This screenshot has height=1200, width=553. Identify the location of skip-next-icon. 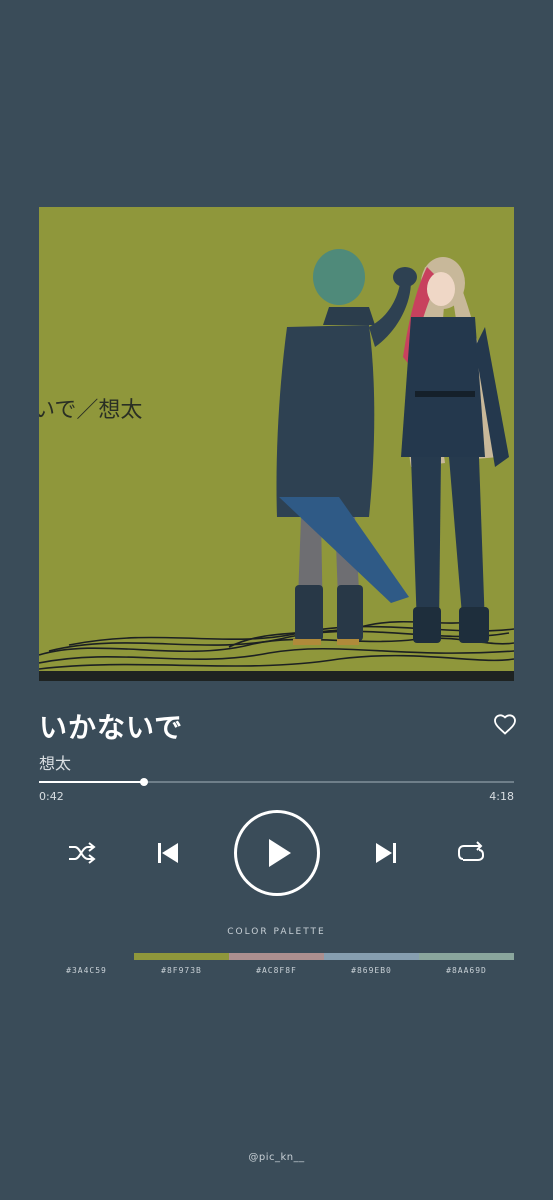
(386, 853).